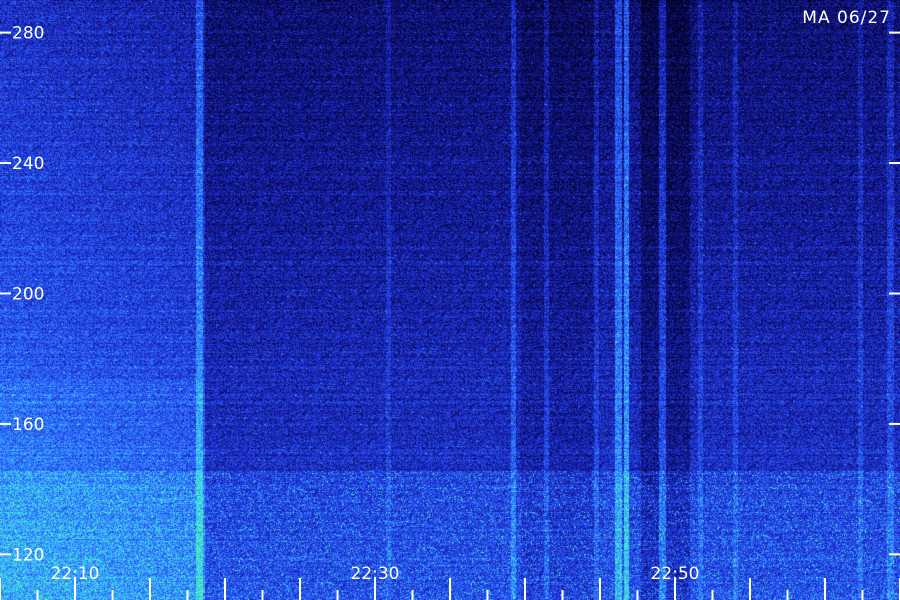 The width and height of the screenshot is (900, 600). Describe the element at coordinates (75, 574) in the screenshot. I see `x-tick-label: 22:10` at that location.